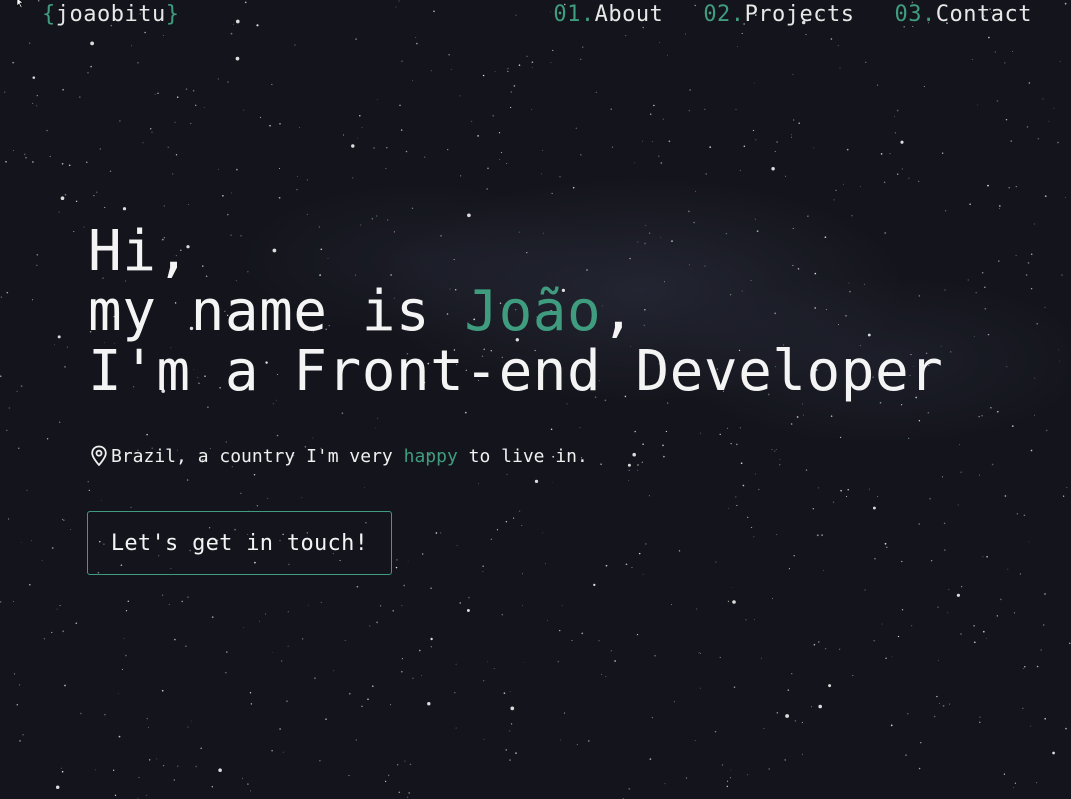 Image resolution: width=1071 pixels, height=799 pixels. What do you see at coordinates (516, 371) in the screenshot?
I see `hero-role: I'm a Front-end Developer` at bounding box center [516, 371].